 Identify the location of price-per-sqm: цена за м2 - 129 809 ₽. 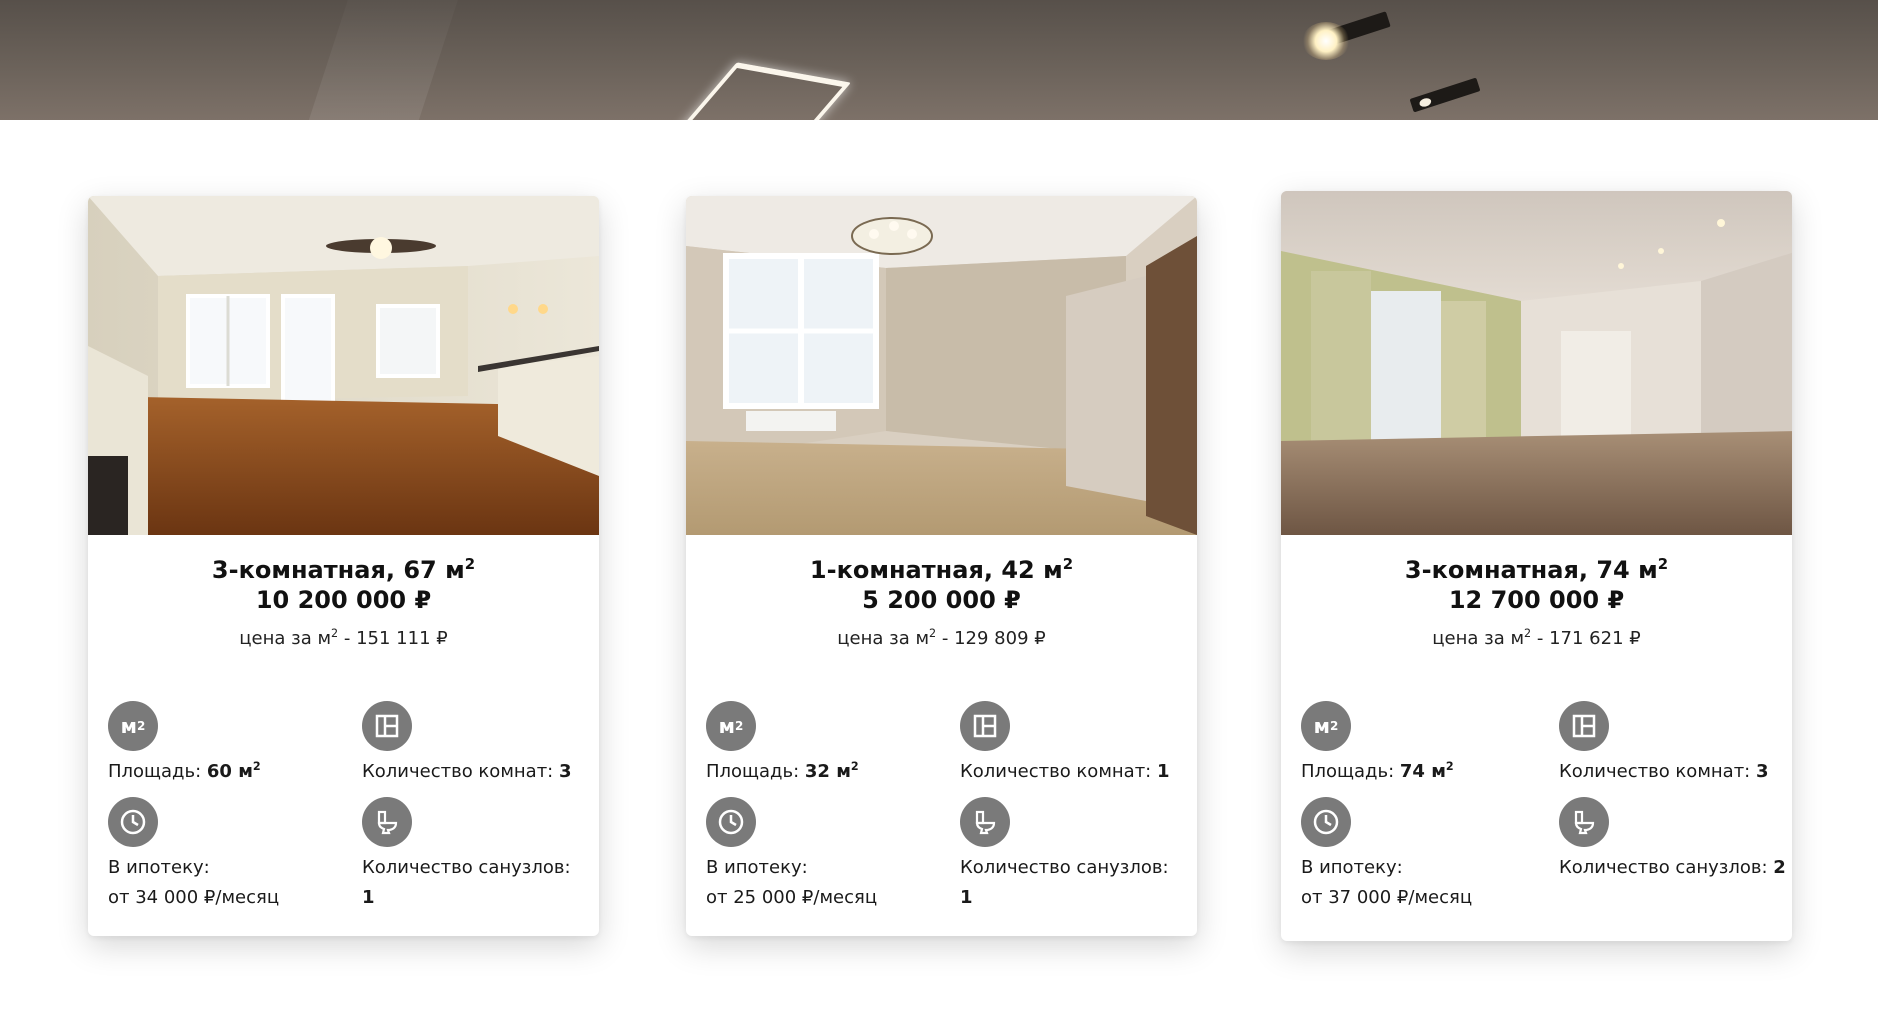
(941, 638).